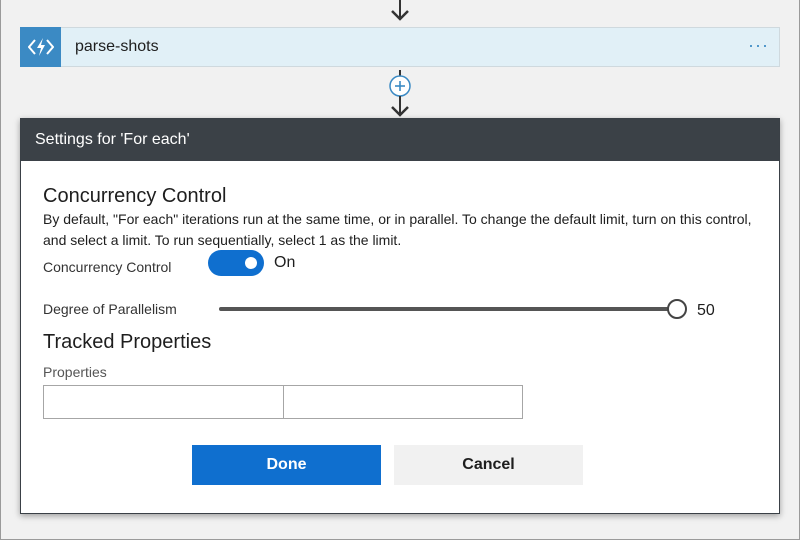 Image resolution: width=800 pixels, height=540 pixels. Describe the element at coordinates (117, 47) in the screenshot. I see `action-title: parse-shots` at that location.